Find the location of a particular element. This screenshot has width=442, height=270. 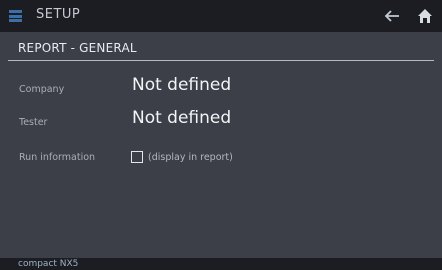

section-divider is located at coordinates (221, 60).